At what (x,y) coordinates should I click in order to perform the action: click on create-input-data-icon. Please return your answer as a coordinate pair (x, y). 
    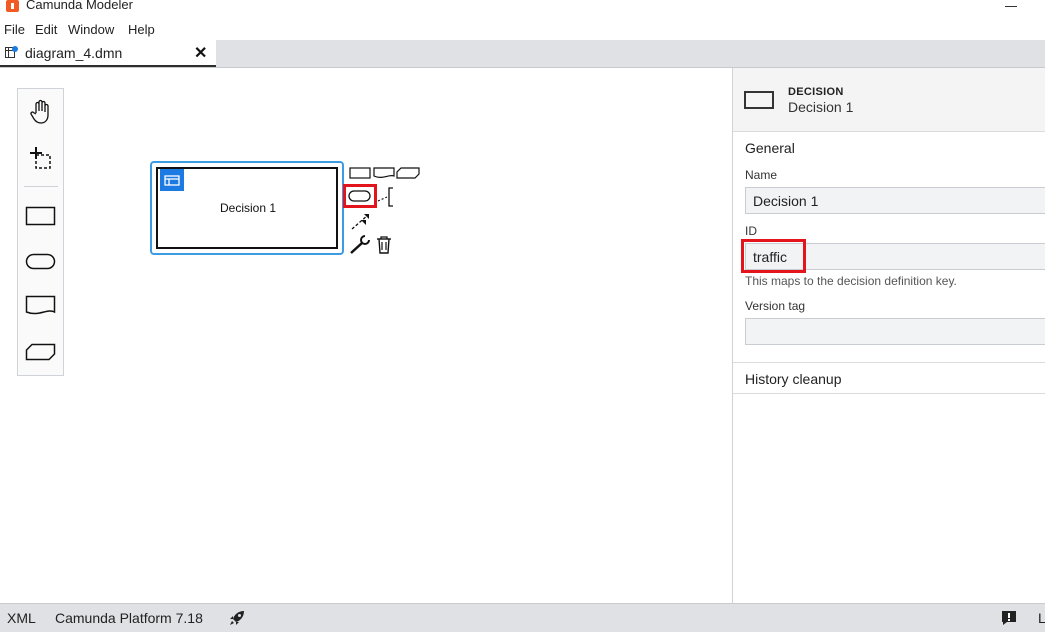
    Looking at the image, I should click on (41, 262).